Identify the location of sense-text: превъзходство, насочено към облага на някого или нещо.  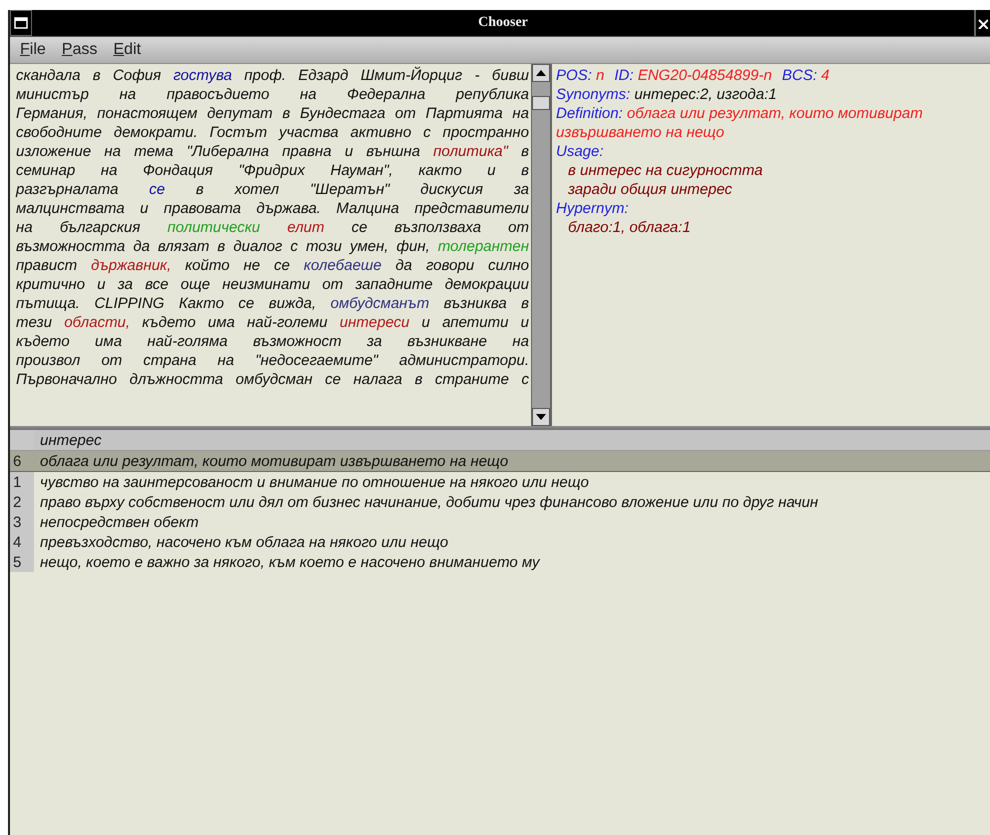
(243, 542).